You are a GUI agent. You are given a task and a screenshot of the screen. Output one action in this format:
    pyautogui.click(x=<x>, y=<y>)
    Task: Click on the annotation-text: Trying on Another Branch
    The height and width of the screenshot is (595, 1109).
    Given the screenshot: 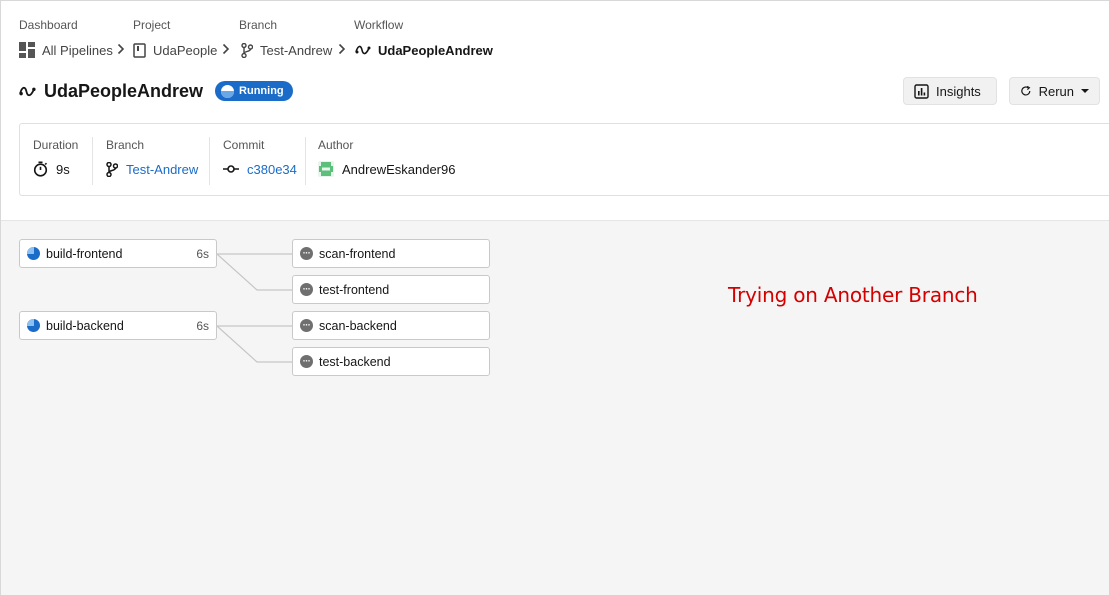 What is the action you would take?
    pyautogui.click(x=853, y=295)
    